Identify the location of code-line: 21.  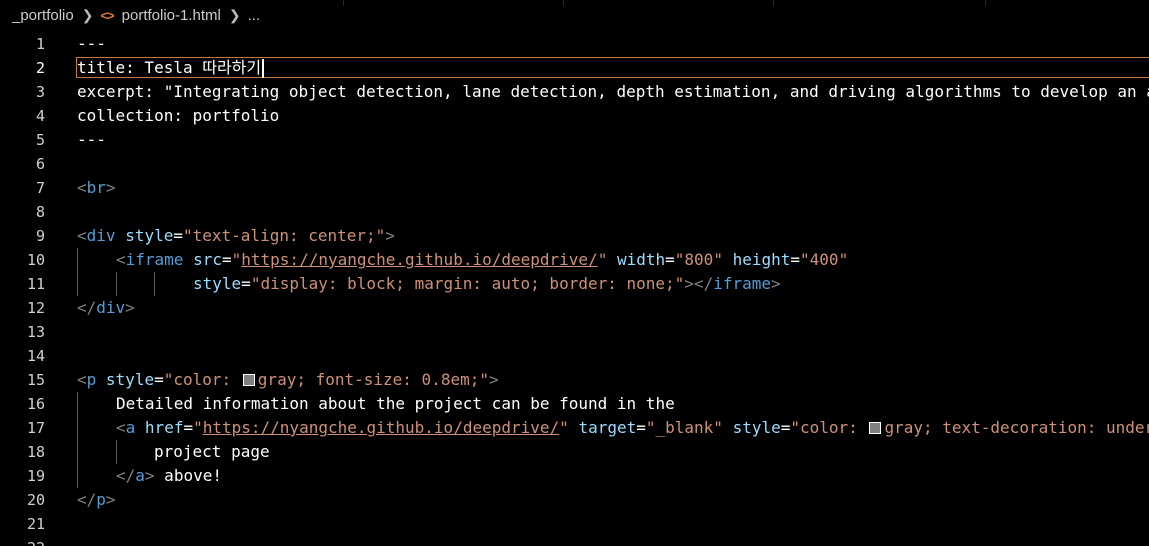
(574, 524).